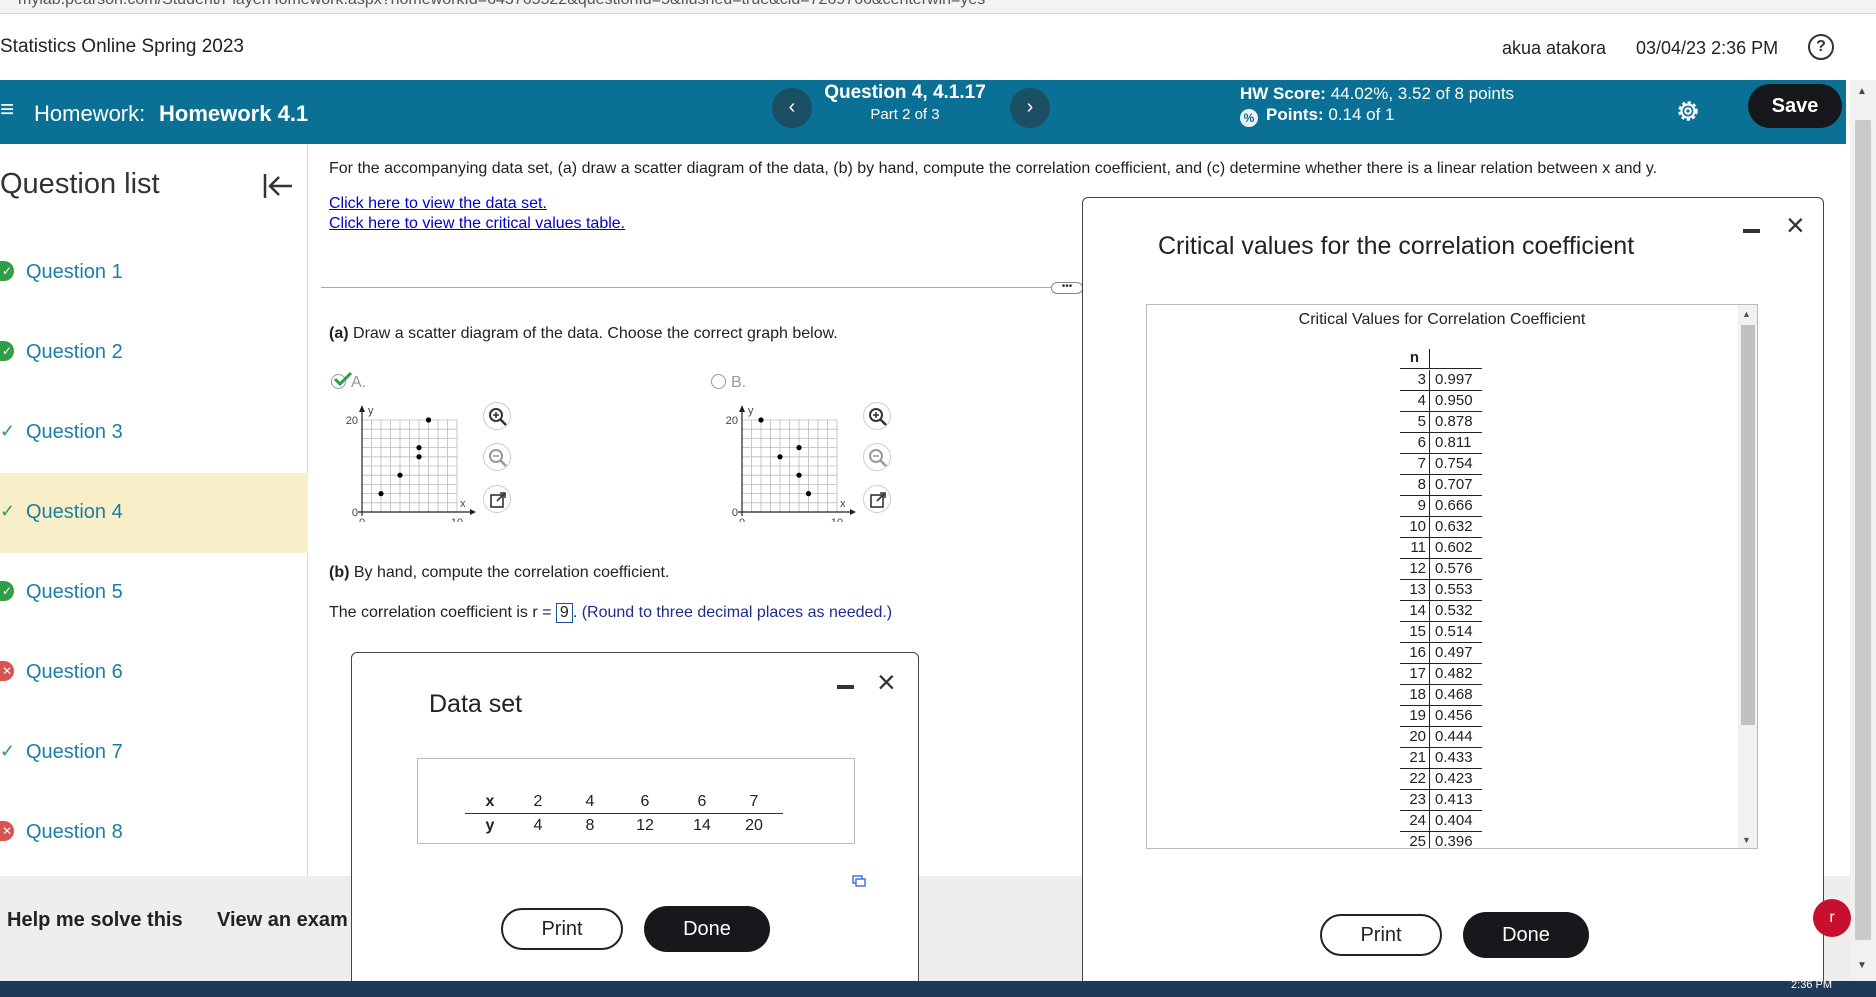 Image resolution: width=1876 pixels, height=997 pixels. I want to click on data-y-cell: 8, so click(590, 825).